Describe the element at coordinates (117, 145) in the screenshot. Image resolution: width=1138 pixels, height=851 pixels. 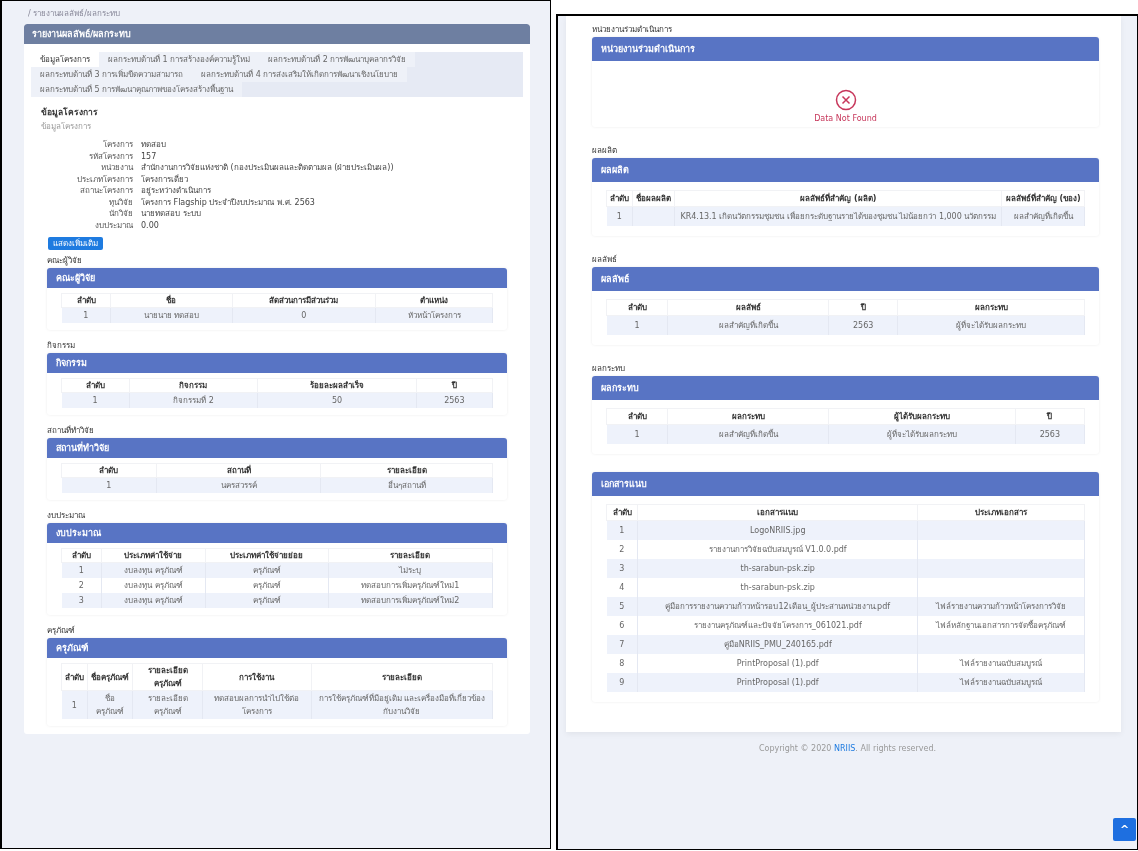
I see `field-label: โครงการ` at that location.